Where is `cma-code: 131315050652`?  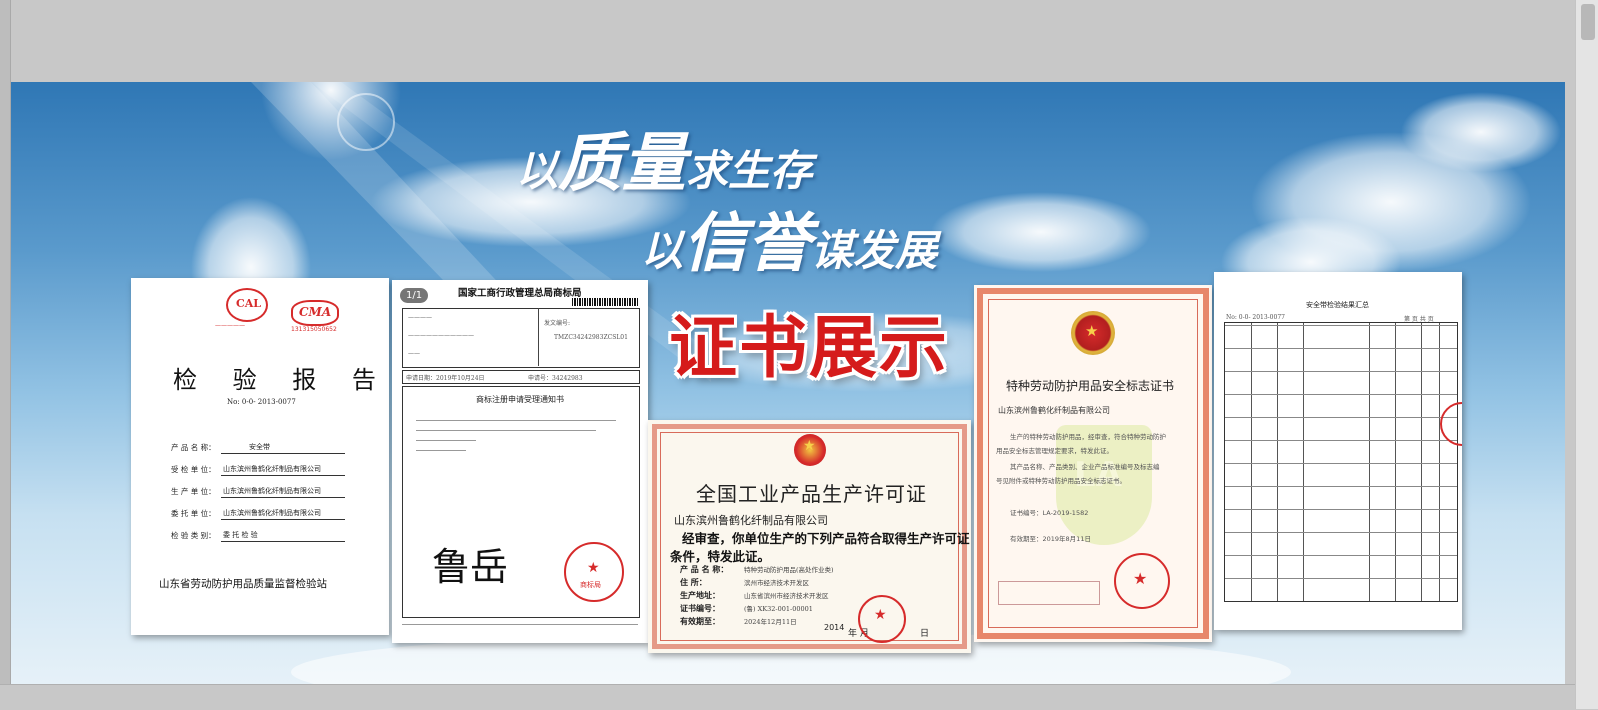
cma-code: 131315050652 is located at coordinates (314, 329).